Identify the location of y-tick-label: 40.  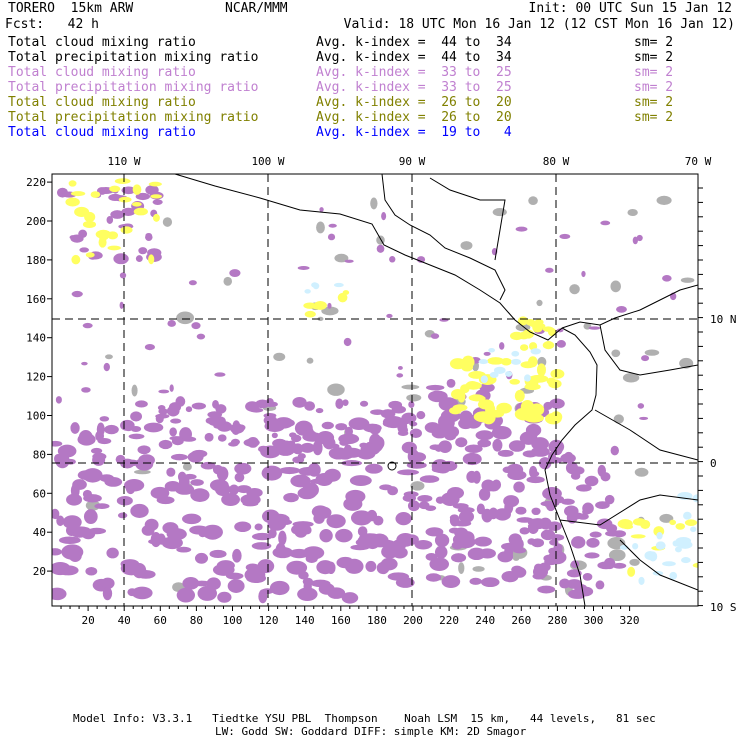
(39, 532).